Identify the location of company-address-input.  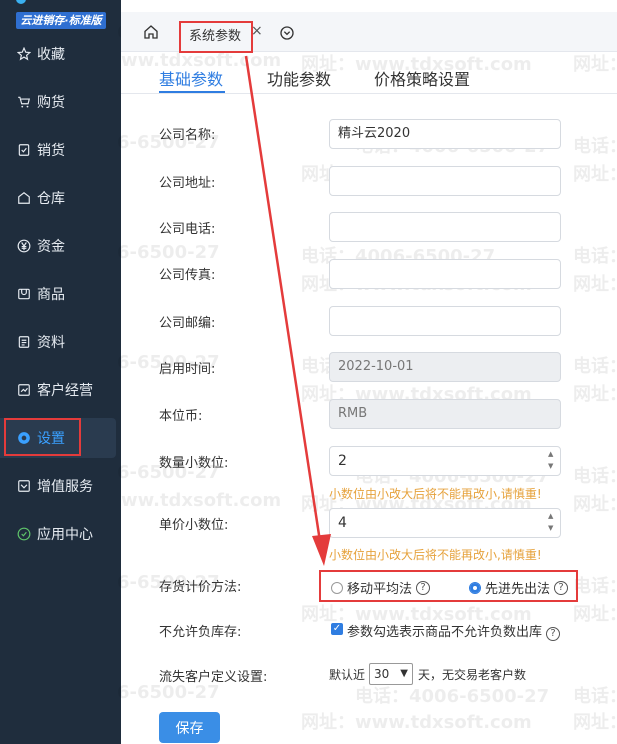
(445, 181).